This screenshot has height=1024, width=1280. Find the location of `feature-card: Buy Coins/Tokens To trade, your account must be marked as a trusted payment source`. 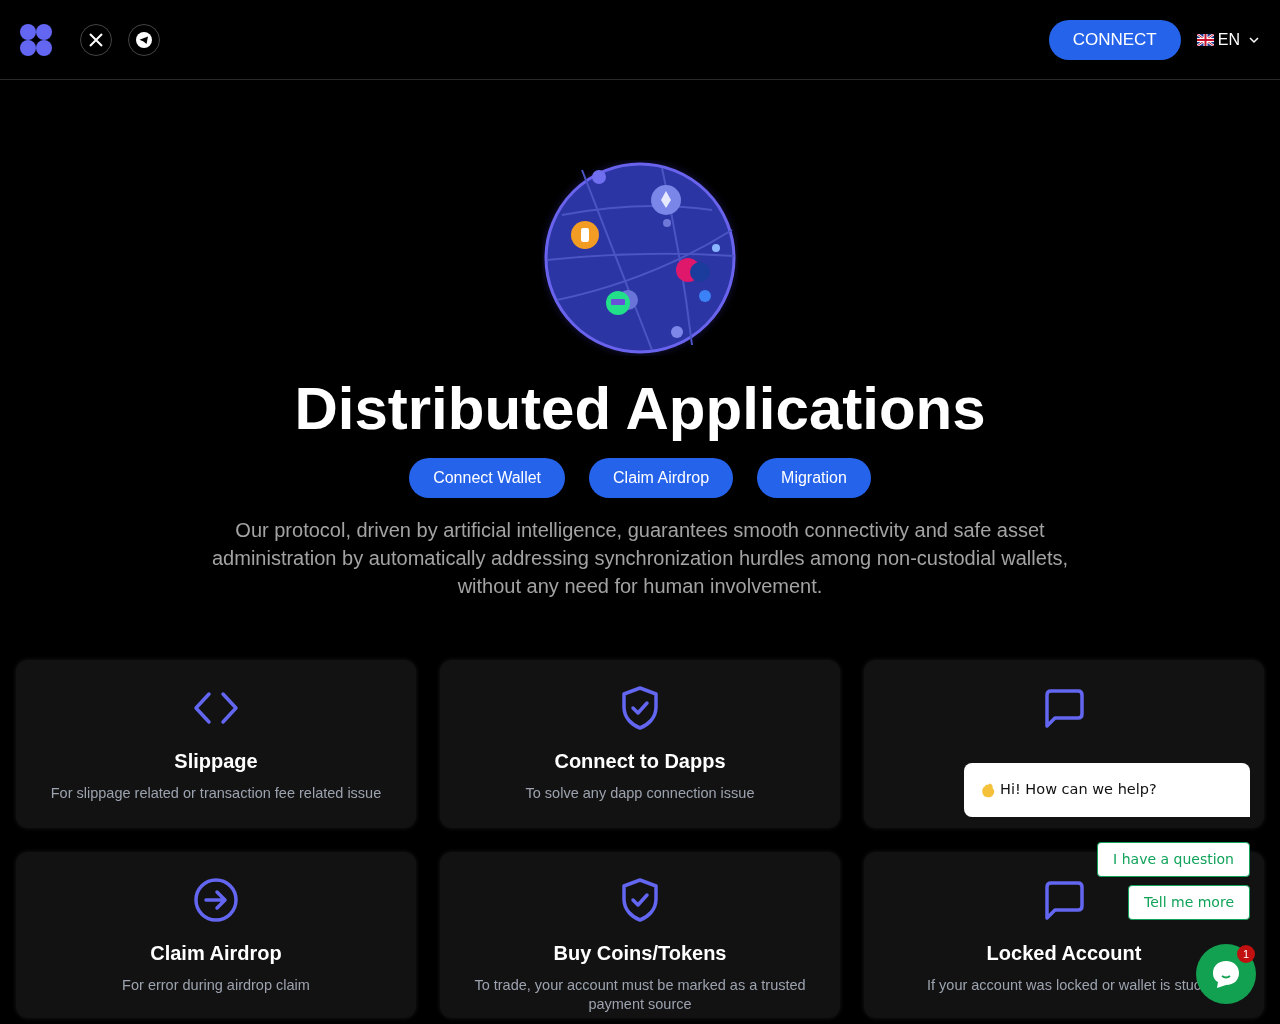

feature-card: Buy Coins/Tokens To trade, your account must be marked as a trusted payment source is located at coordinates (640, 935).